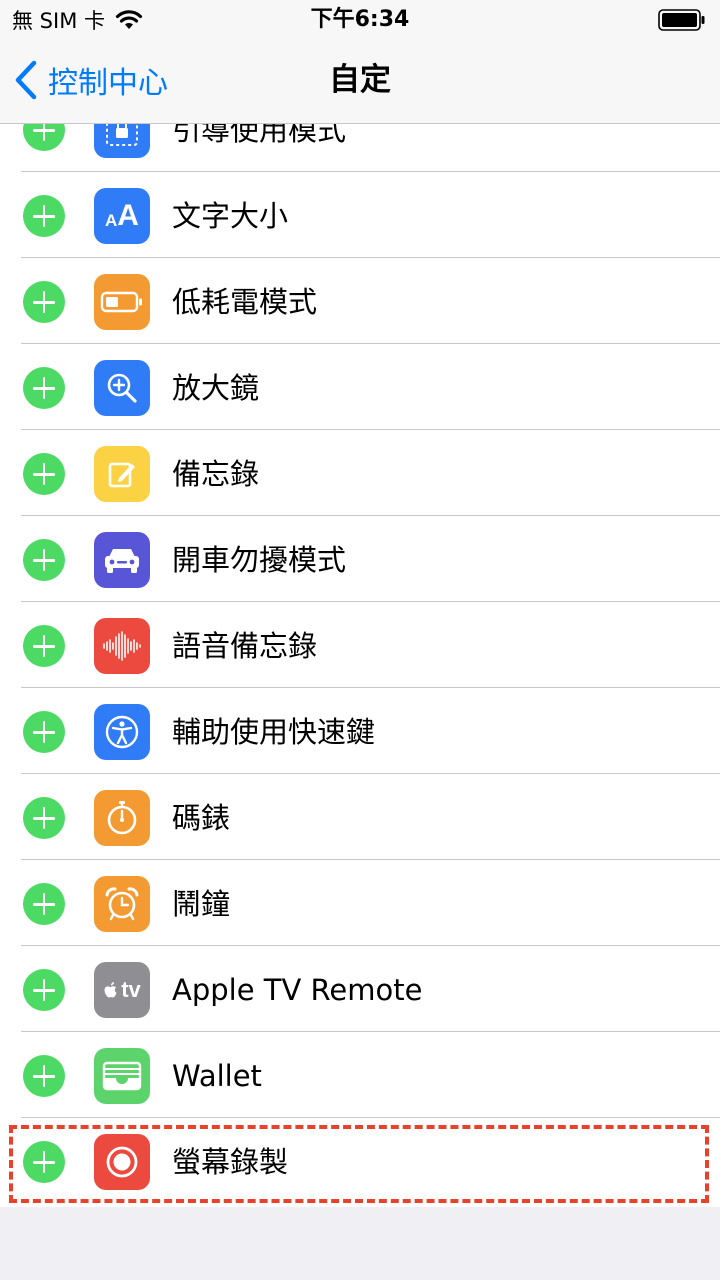 Image resolution: width=720 pixels, height=1280 pixels. I want to click on list-item-notes: 備忘錄, so click(360, 473).